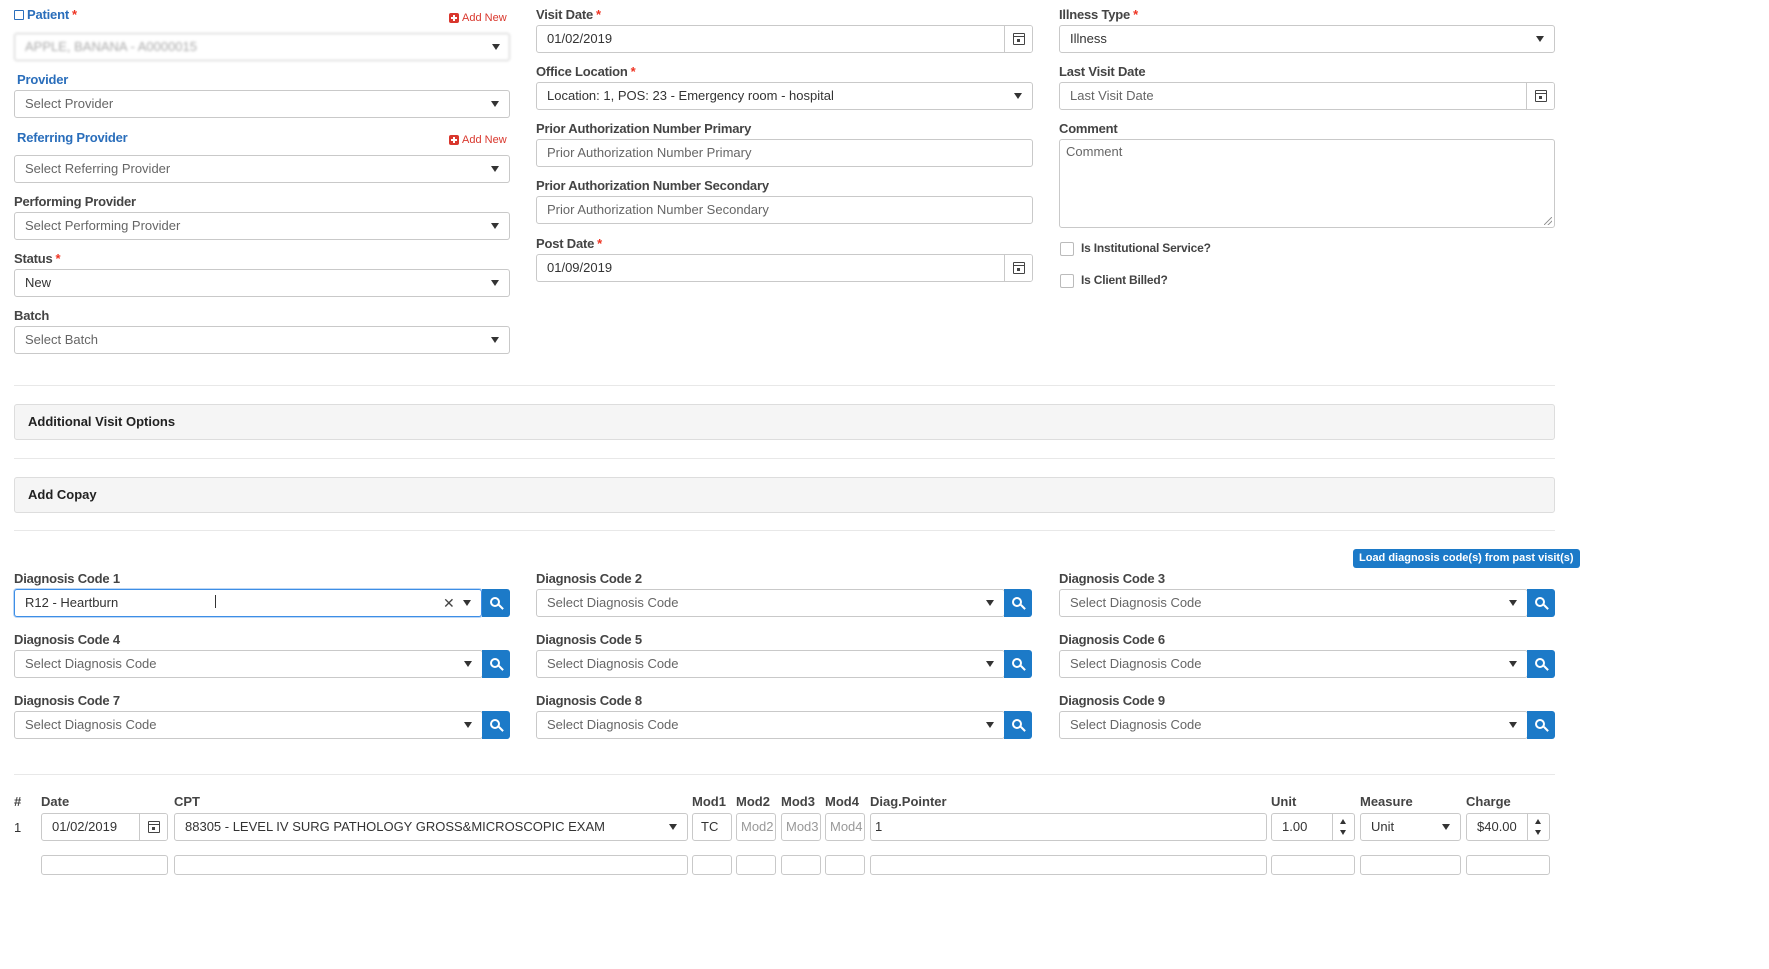 The height and width of the screenshot is (969, 1769). I want to click on diagnosis-code-7-search-button, so click(496, 725).